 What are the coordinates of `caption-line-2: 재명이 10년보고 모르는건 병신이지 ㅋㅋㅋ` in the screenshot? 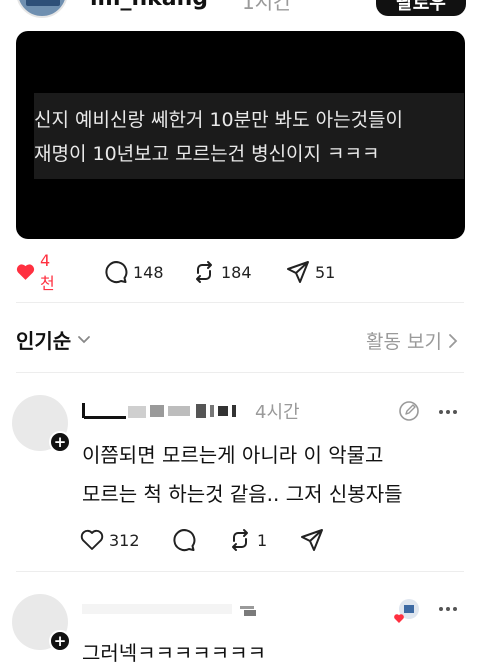 It's located at (207, 154).